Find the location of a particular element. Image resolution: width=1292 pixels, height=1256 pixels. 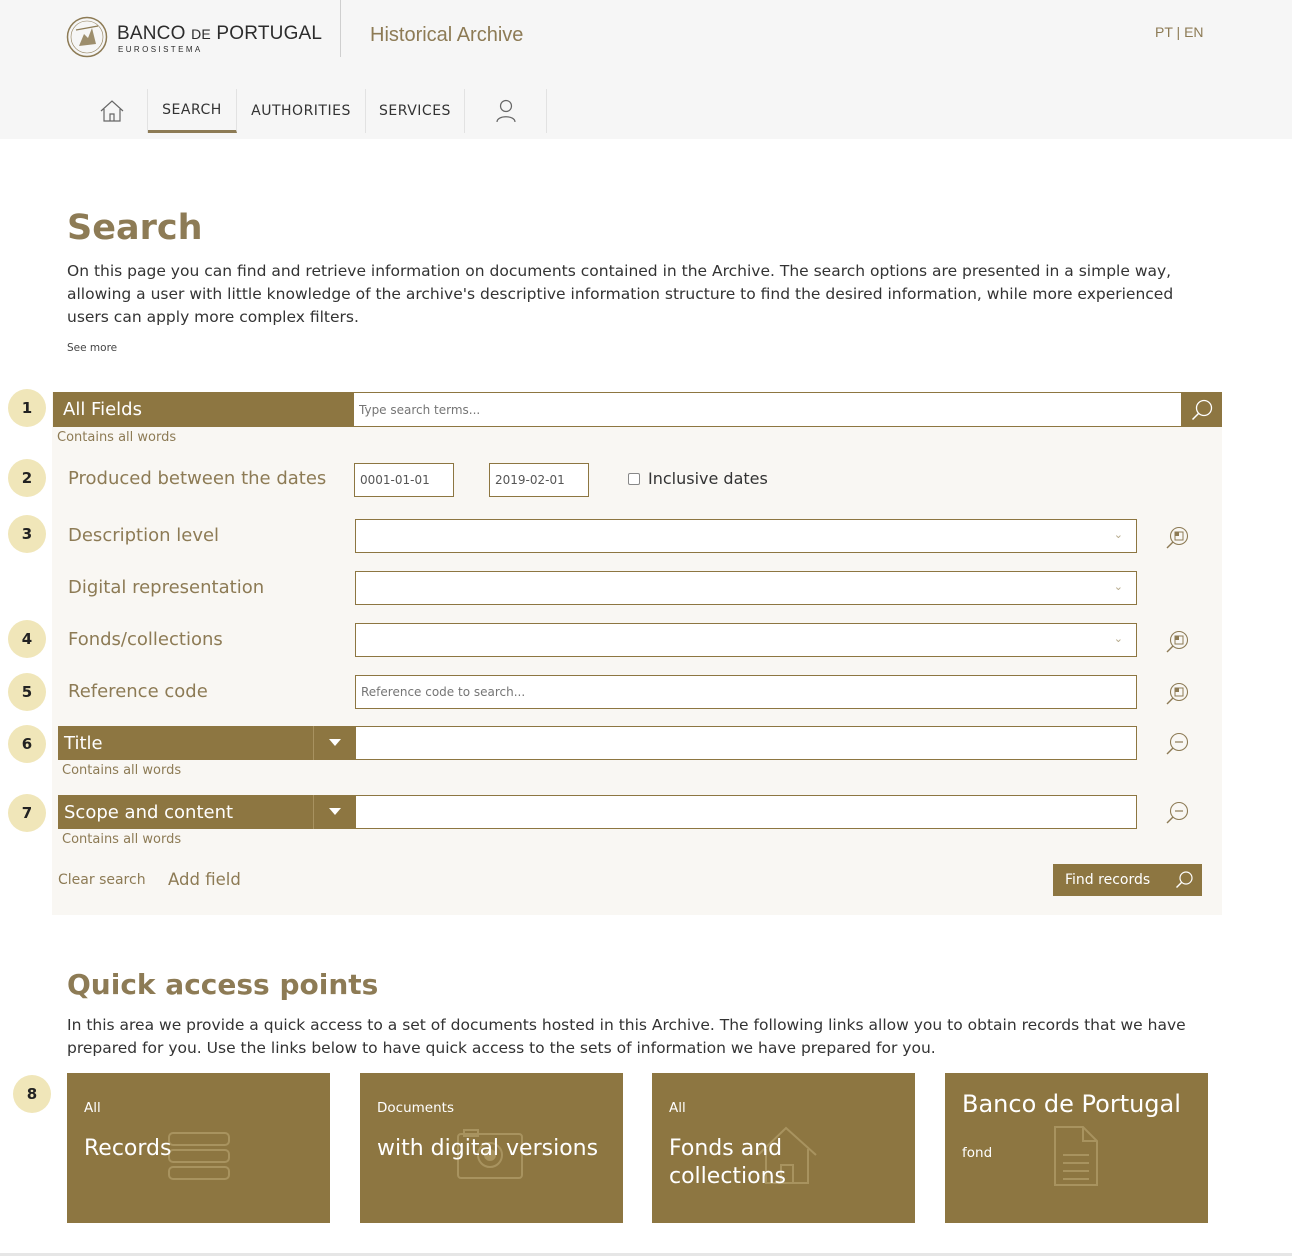

nav-search: SEARCH is located at coordinates (192, 111).